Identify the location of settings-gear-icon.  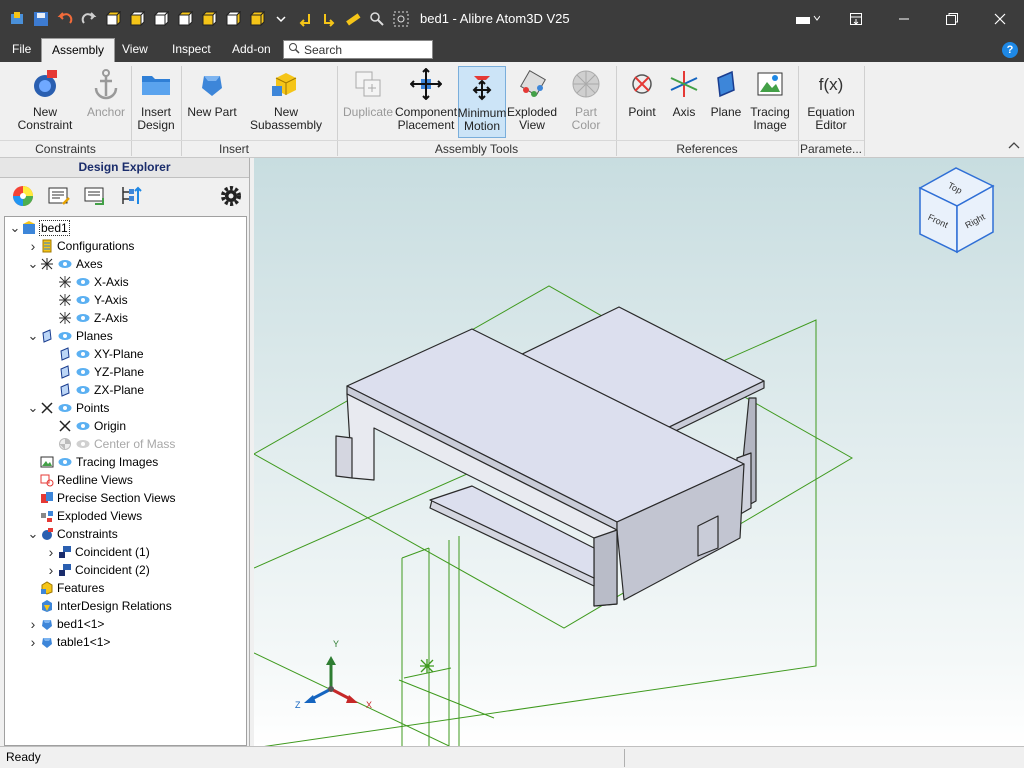
(231, 196).